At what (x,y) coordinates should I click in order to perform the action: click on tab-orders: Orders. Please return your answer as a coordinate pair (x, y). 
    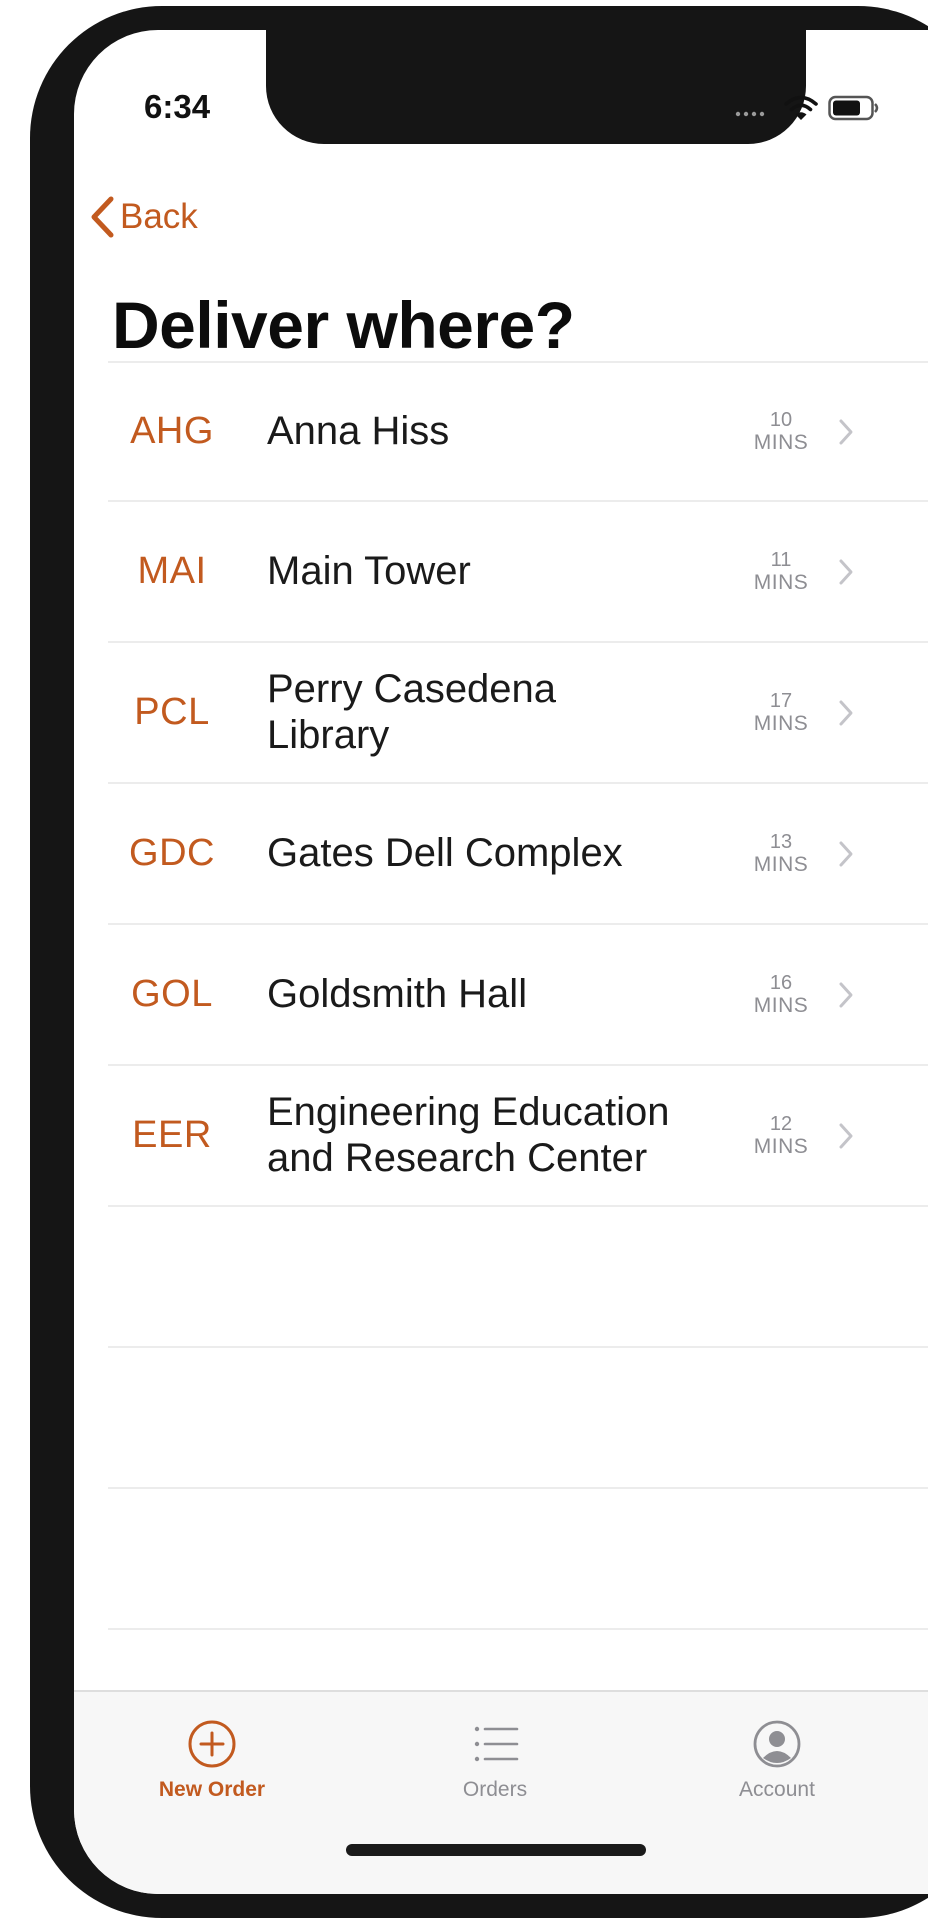
    Looking at the image, I should click on (495, 1760).